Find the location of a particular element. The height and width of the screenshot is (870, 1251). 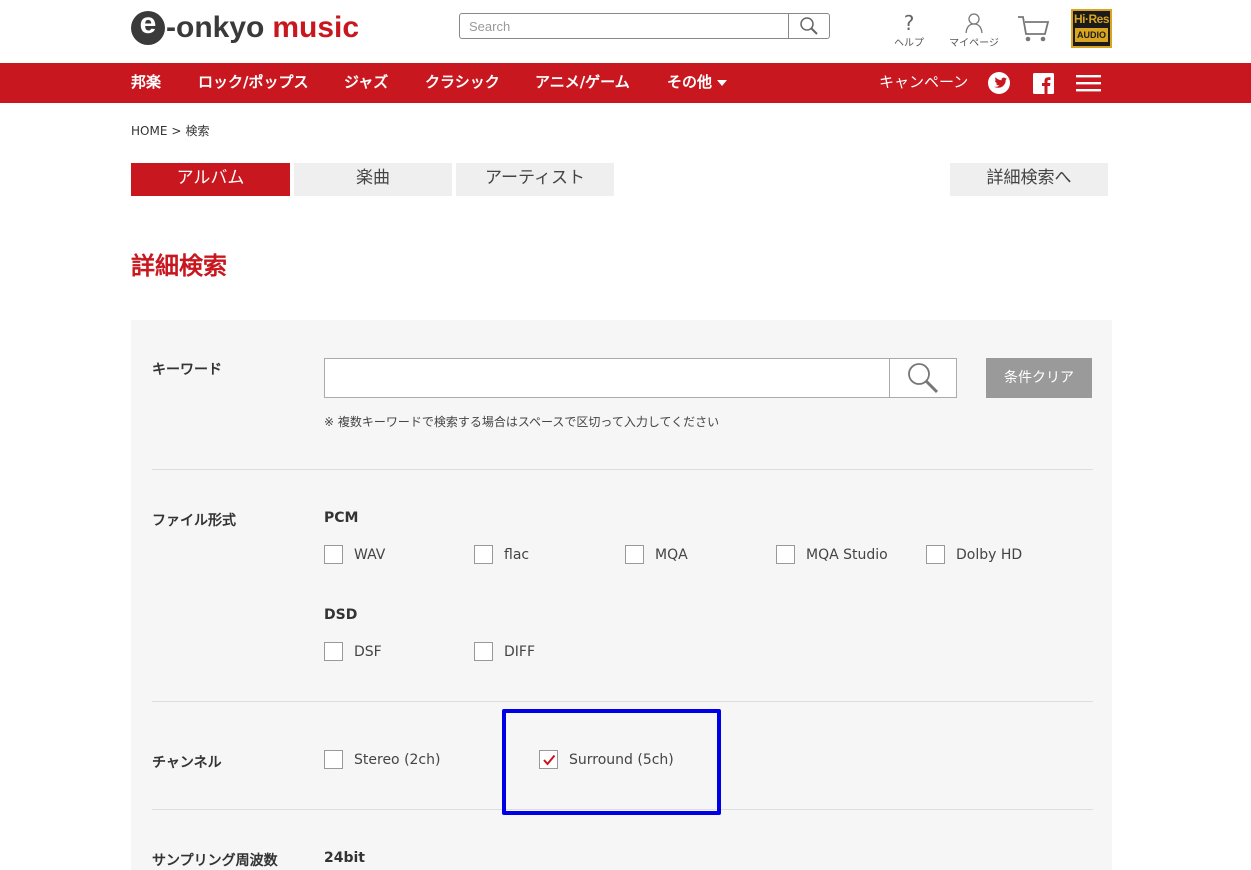

checkmark-icon is located at coordinates (549, 760).